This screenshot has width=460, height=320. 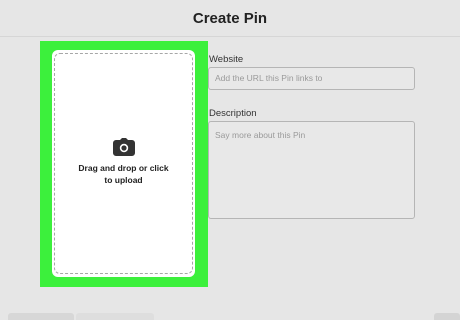 I want to click on page-title: Create Pin, so click(x=230, y=18).